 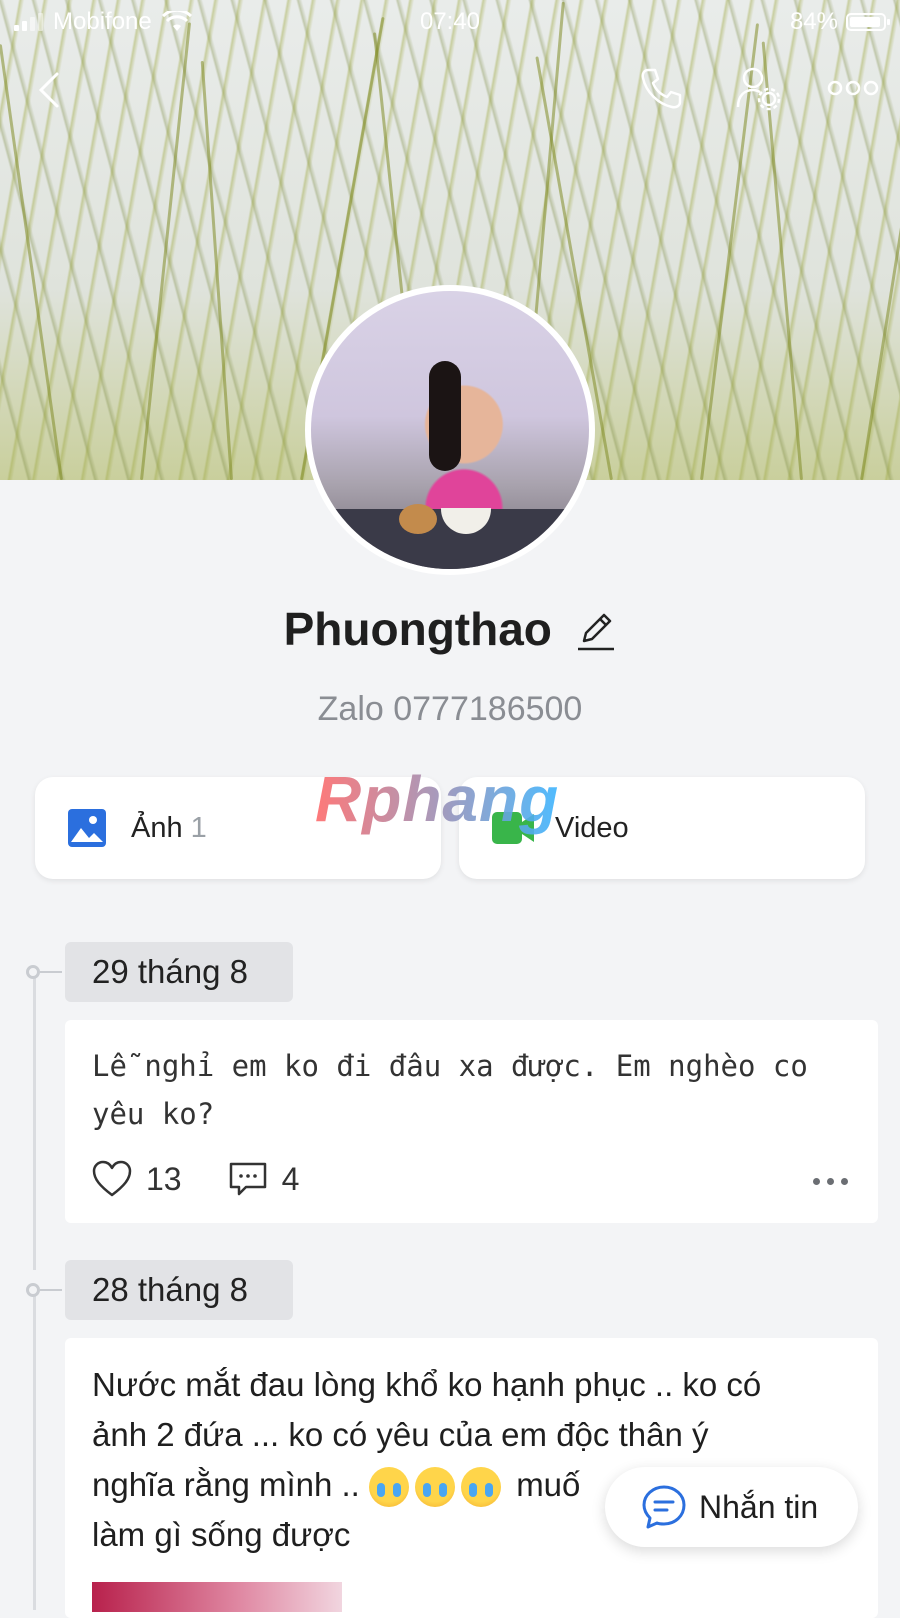 I want to click on photos-count: 1, so click(x=198, y=827).